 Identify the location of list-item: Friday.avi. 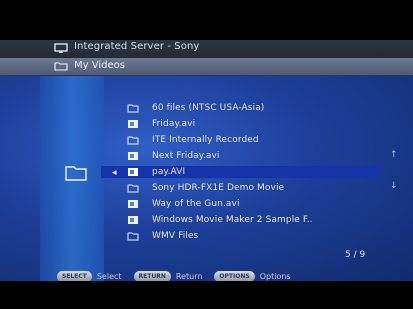
(161, 124).